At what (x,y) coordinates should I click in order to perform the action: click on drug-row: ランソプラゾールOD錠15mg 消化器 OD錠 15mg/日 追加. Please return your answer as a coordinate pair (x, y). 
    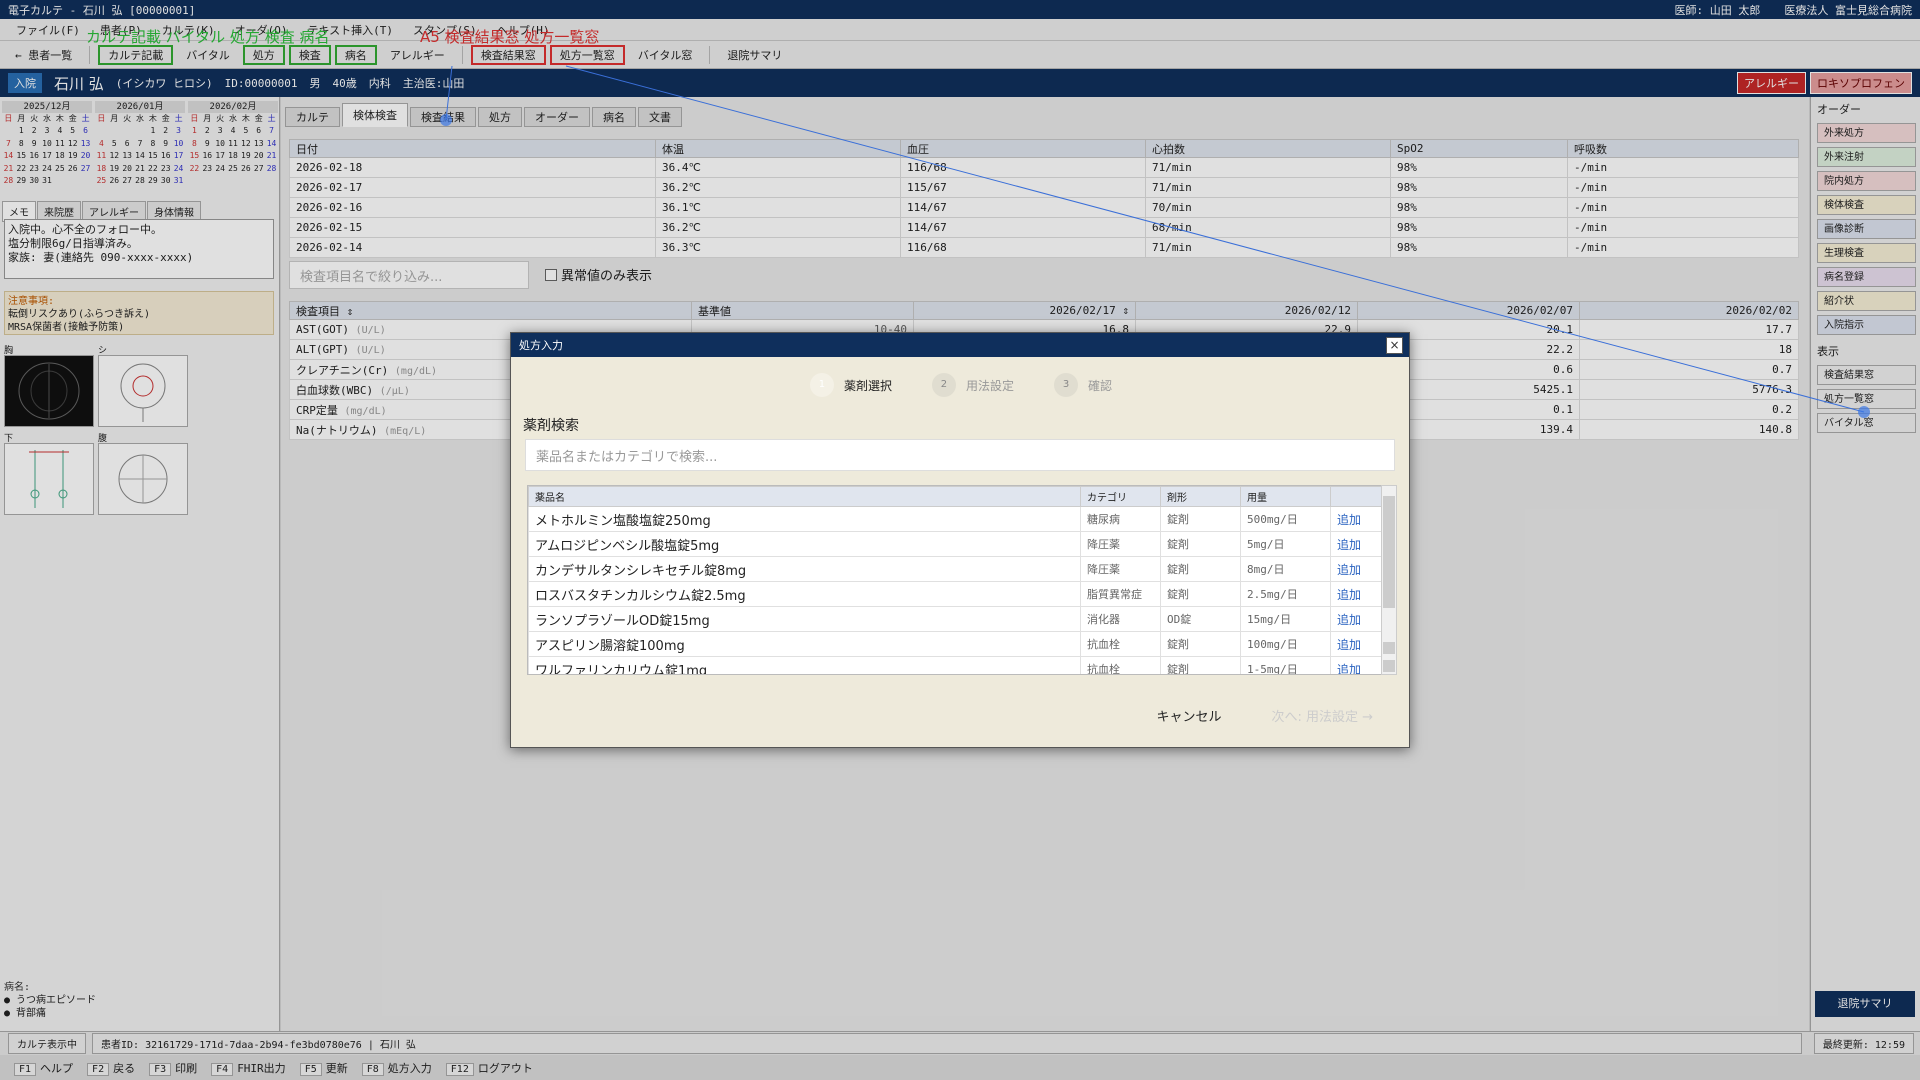
    Looking at the image, I should click on (955, 619).